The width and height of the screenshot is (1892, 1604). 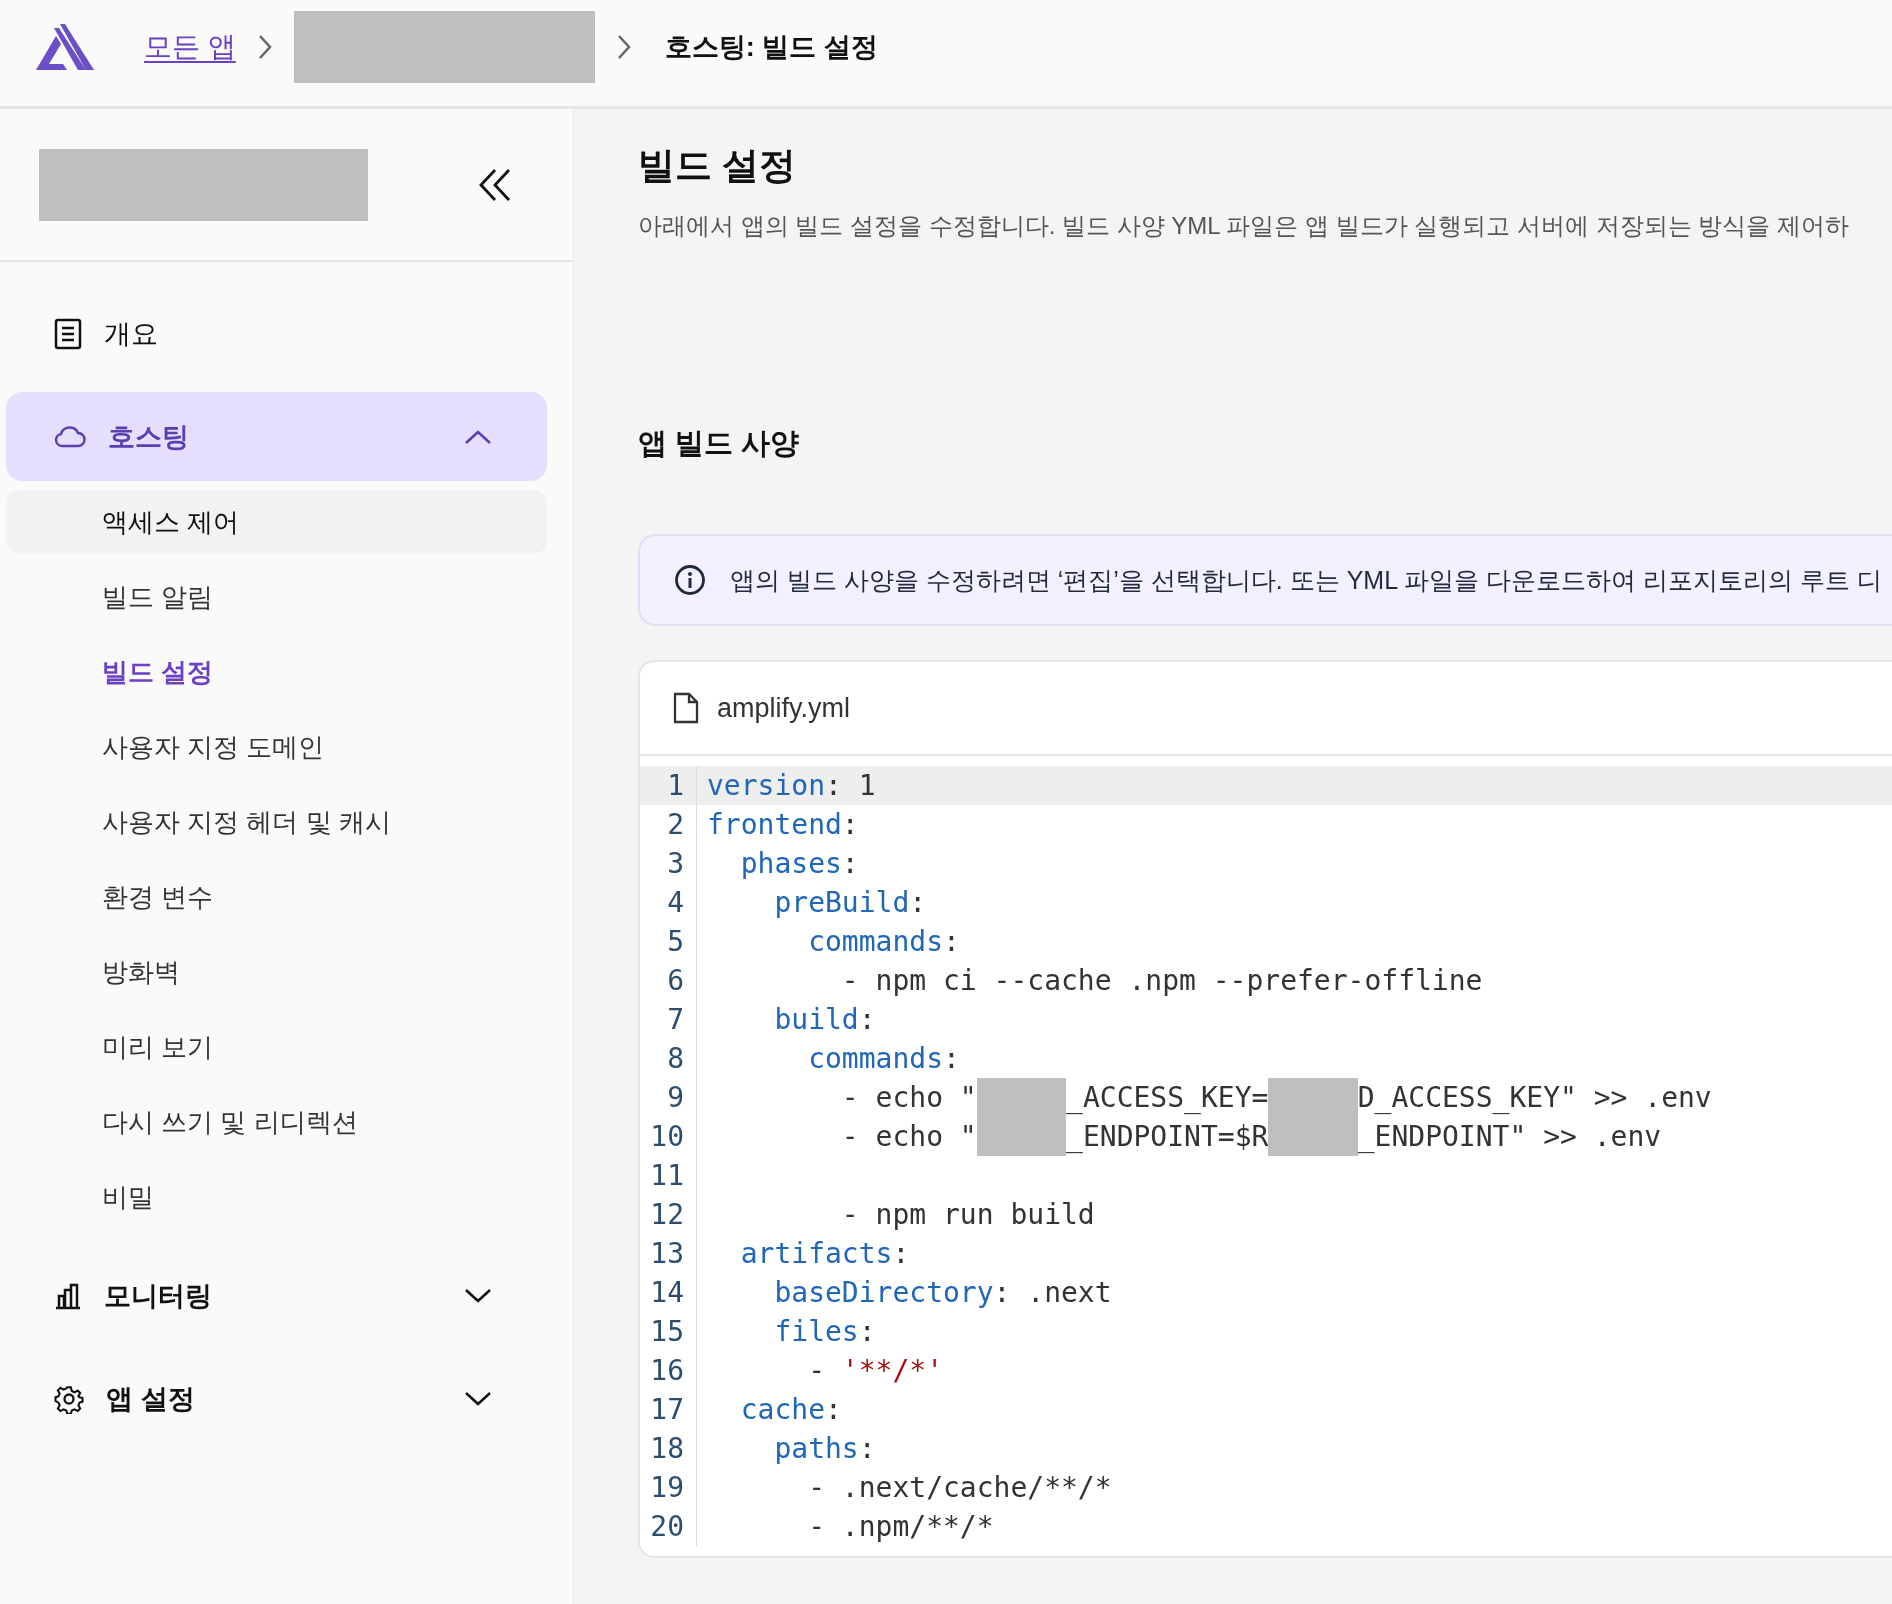 What do you see at coordinates (668, 863) in the screenshot?
I see `line-number: 3` at bounding box center [668, 863].